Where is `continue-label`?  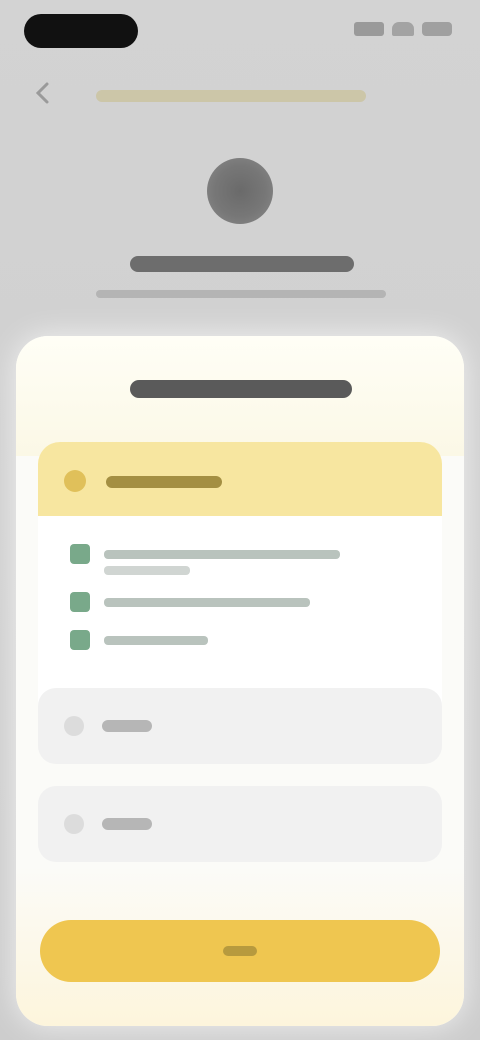
continue-label is located at coordinates (240, 951).